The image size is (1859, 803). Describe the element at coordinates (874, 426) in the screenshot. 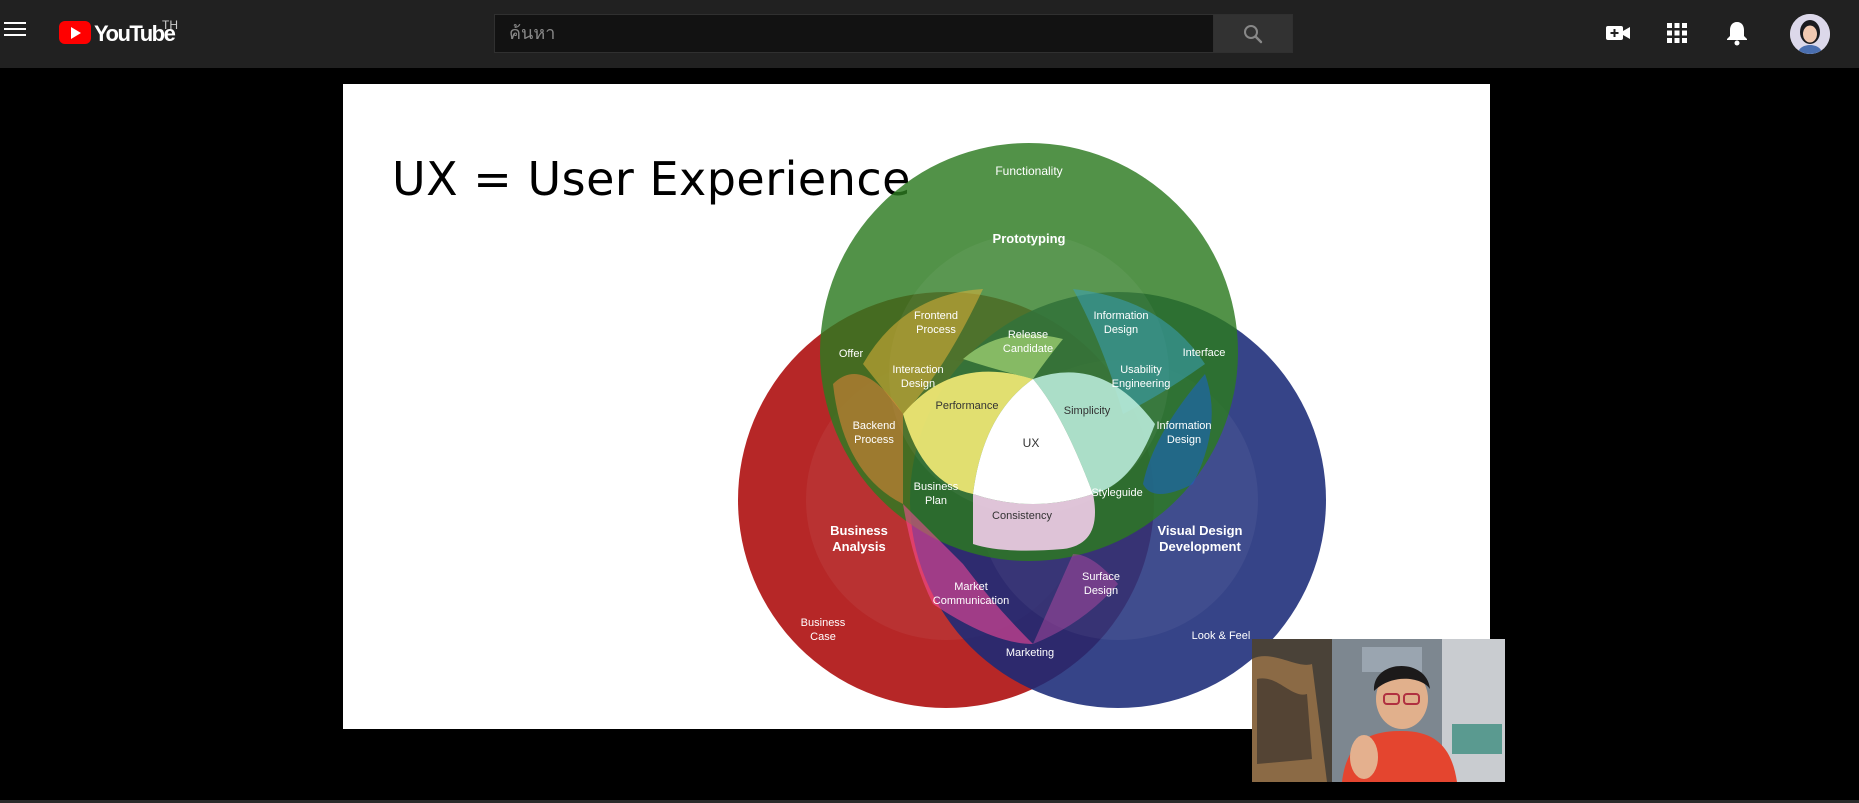

I see `label-backend-1: Backend` at that location.